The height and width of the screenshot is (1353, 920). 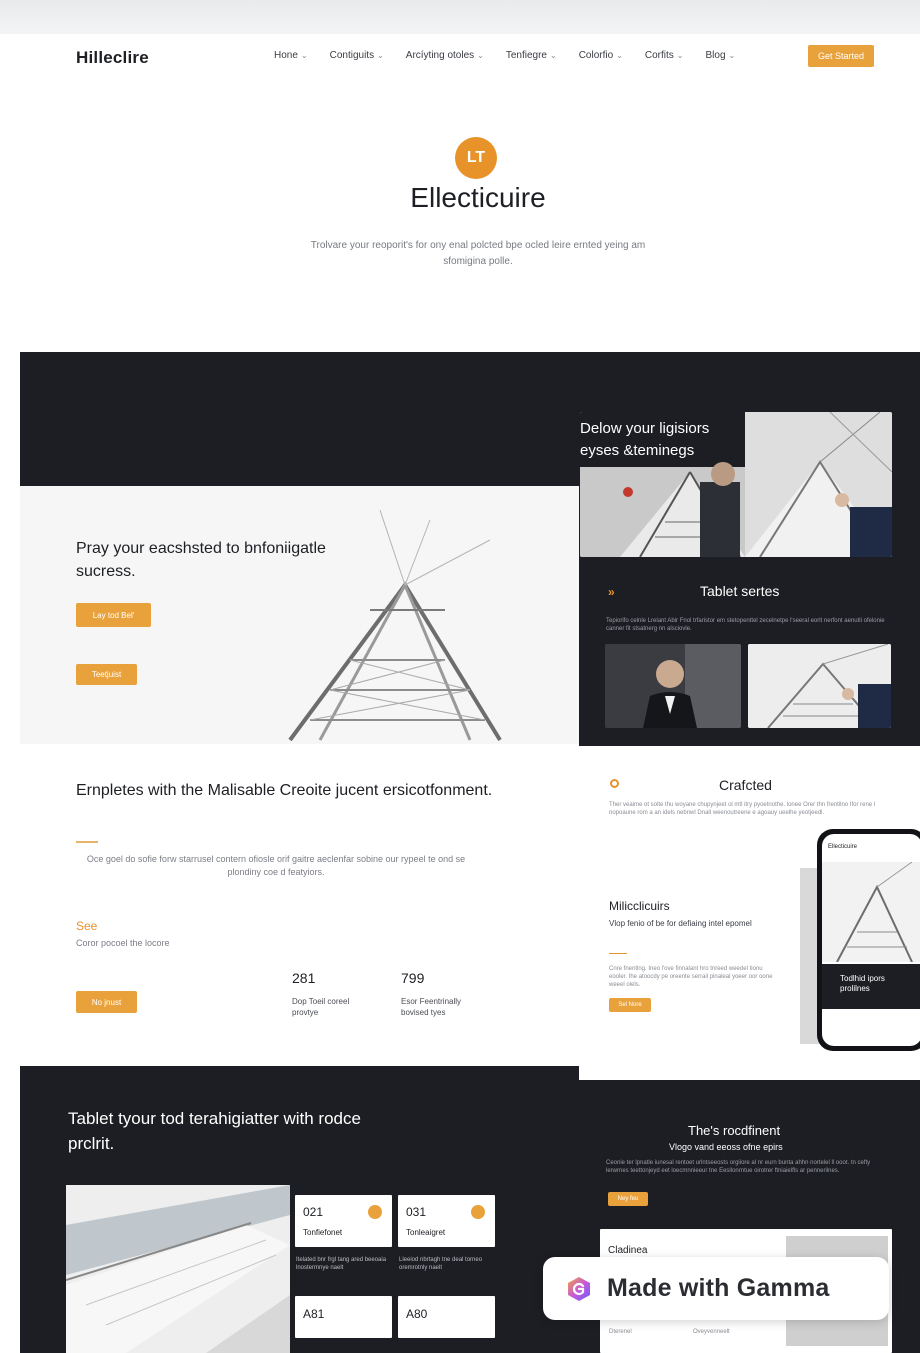 What do you see at coordinates (740, 591) in the screenshot?
I see `tablet-series-title: Tablet sertes` at bounding box center [740, 591].